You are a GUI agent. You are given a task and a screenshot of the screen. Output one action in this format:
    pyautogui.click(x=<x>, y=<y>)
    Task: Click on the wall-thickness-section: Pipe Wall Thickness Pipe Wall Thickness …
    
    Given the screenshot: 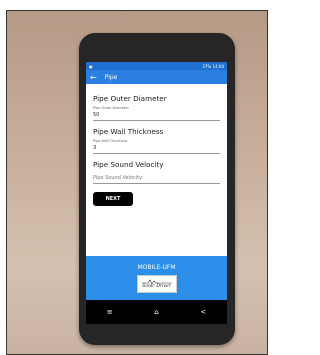 What is the action you would take?
    pyautogui.click(x=156, y=140)
    